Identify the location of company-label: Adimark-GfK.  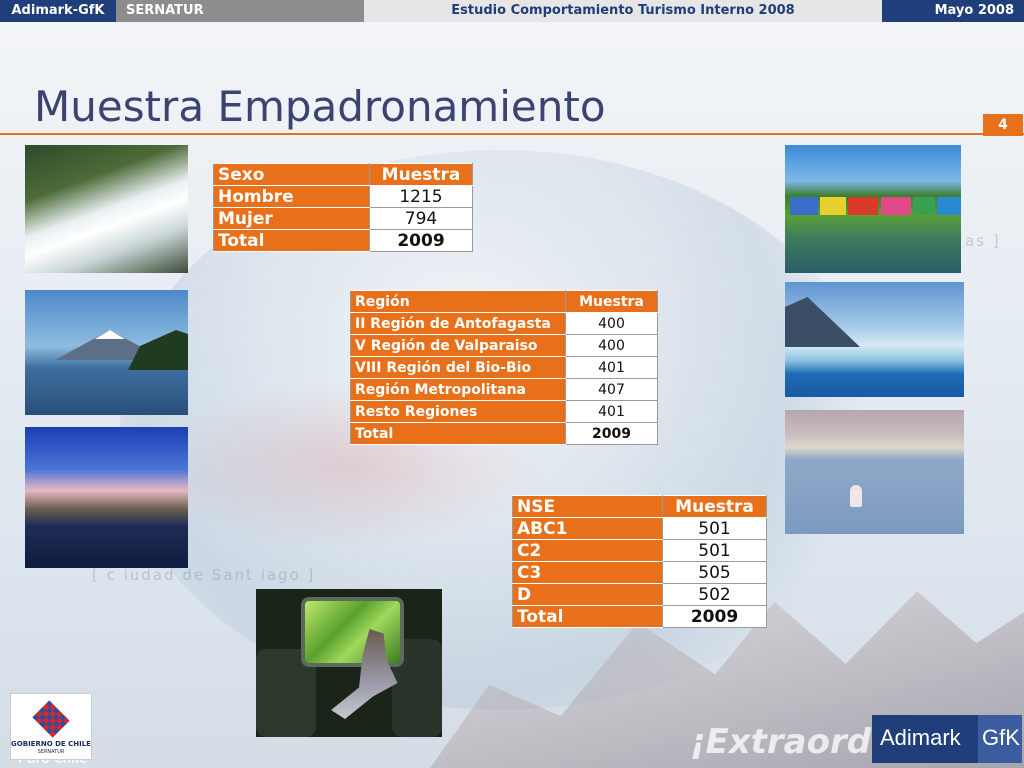
(58, 11).